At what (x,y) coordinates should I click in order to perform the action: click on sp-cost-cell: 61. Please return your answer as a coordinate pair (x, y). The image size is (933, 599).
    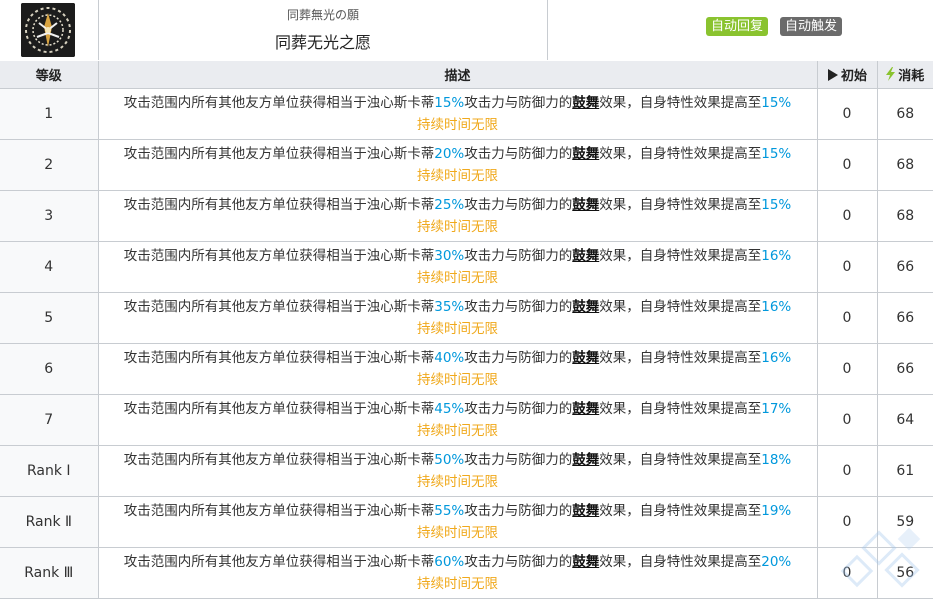
    Looking at the image, I should click on (904, 471).